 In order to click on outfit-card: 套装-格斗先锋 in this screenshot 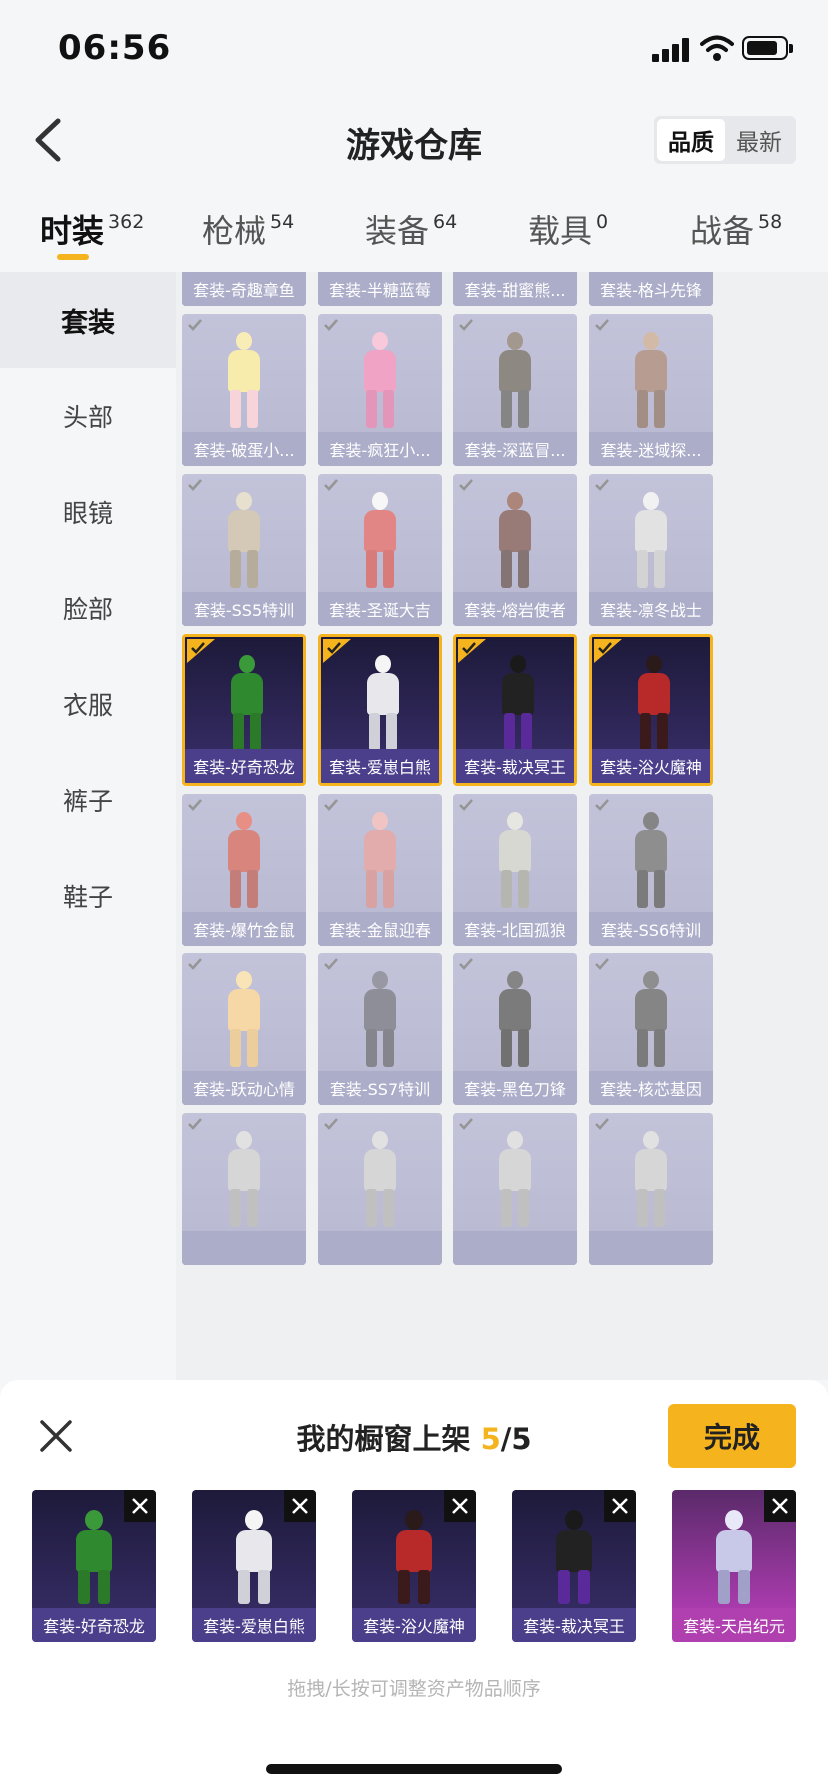, I will do `click(651, 289)`.